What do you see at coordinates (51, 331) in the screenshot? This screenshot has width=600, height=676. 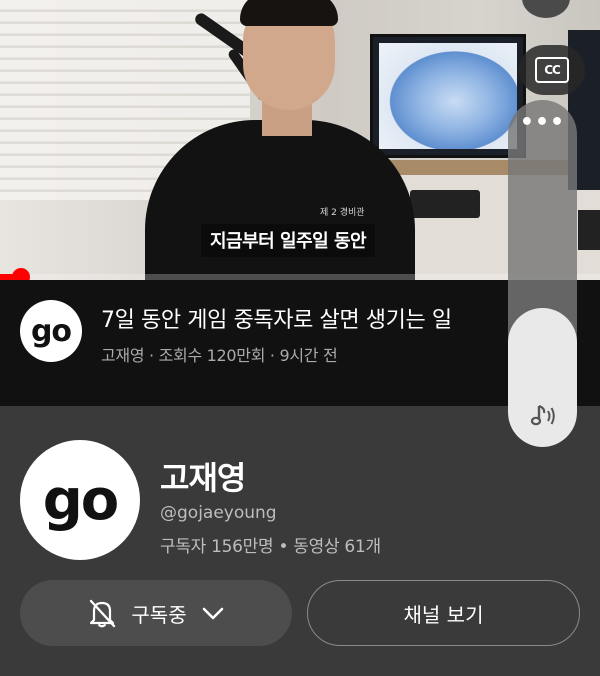 I see `channel-avatar-small: go` at bounding box center [51, 331].